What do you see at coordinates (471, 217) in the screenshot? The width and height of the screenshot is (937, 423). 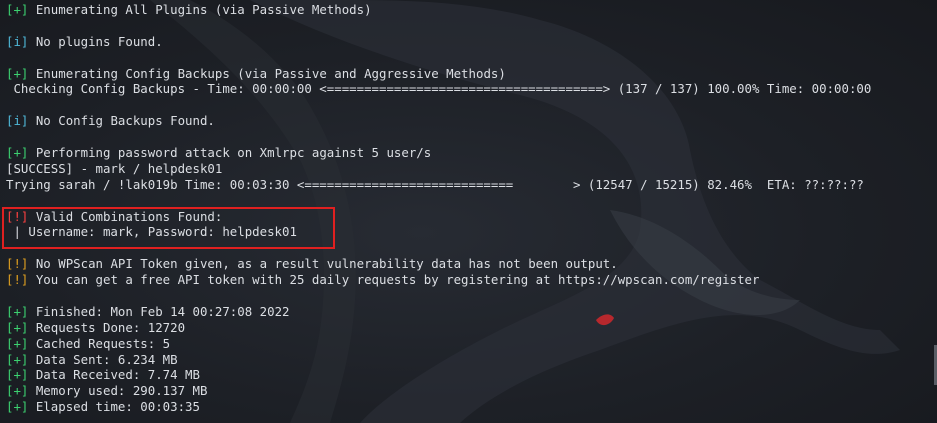 I see `output-line: [!] Valid Combinations Found:` at bounding box center [471, 217].